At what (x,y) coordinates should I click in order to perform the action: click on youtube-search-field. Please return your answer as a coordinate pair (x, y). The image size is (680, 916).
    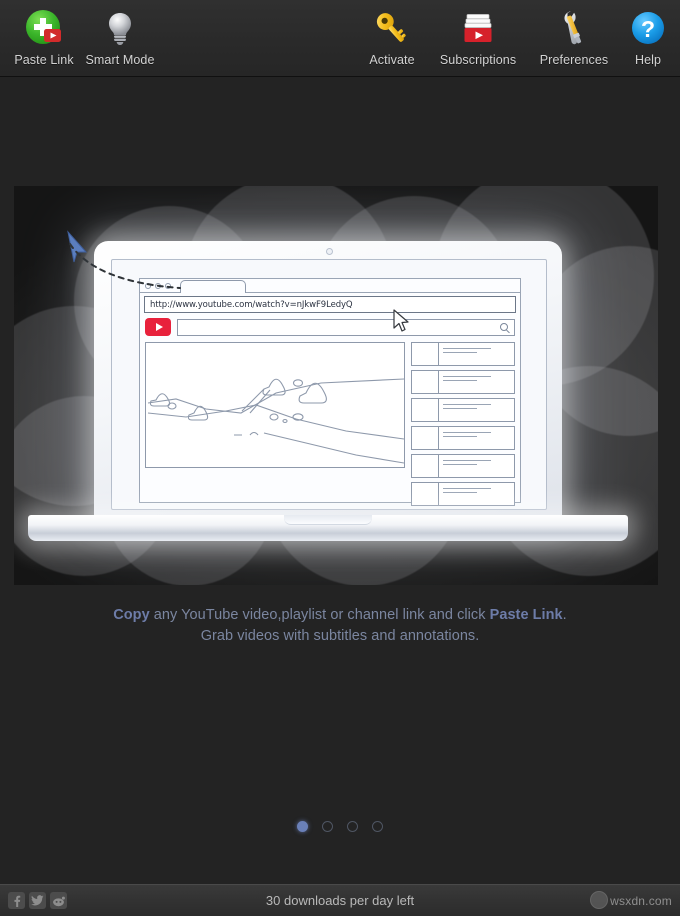
    Looking at the image, I should click on (346, 327).